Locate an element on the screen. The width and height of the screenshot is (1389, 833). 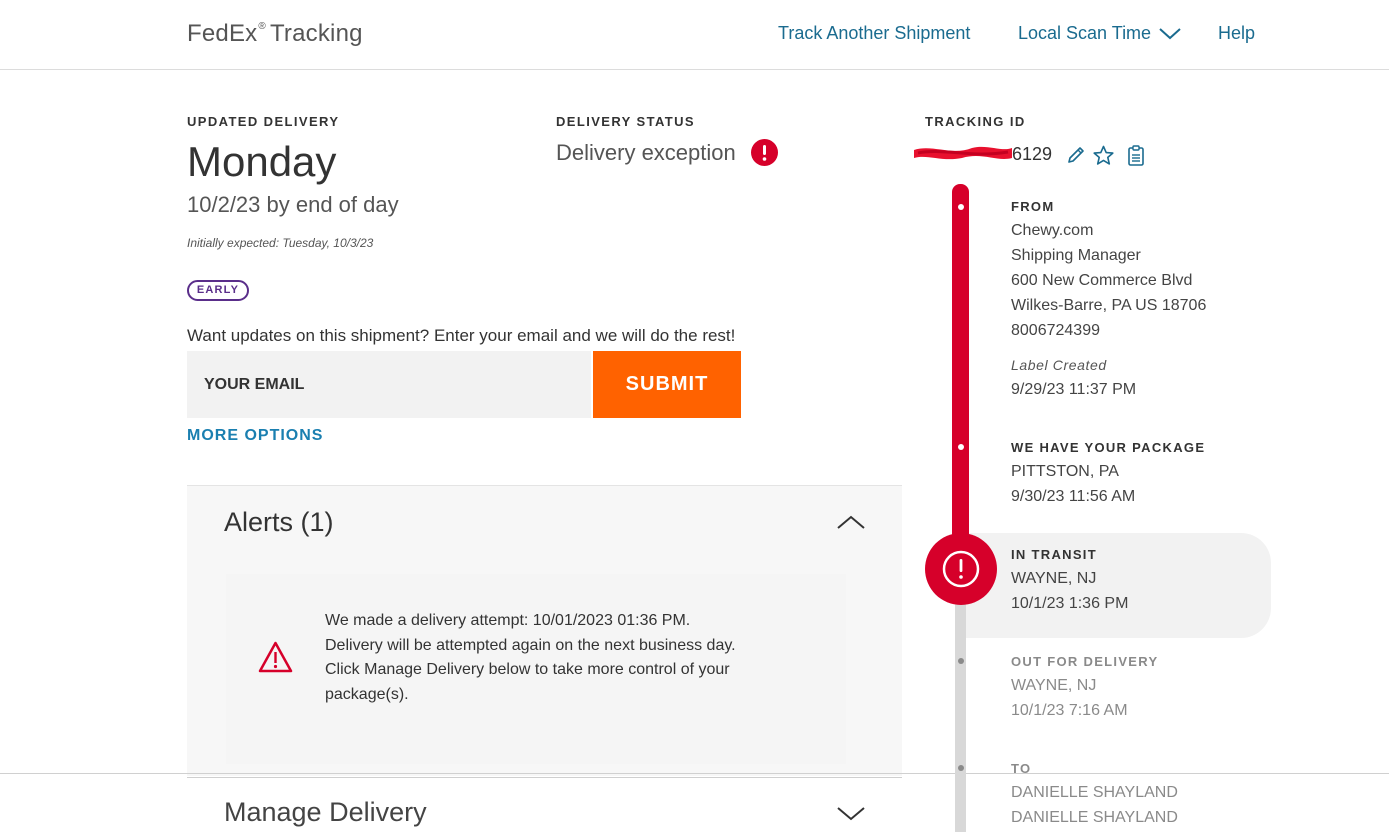
alerts-title: Alerts (1) is located at coordinates (279, 522).